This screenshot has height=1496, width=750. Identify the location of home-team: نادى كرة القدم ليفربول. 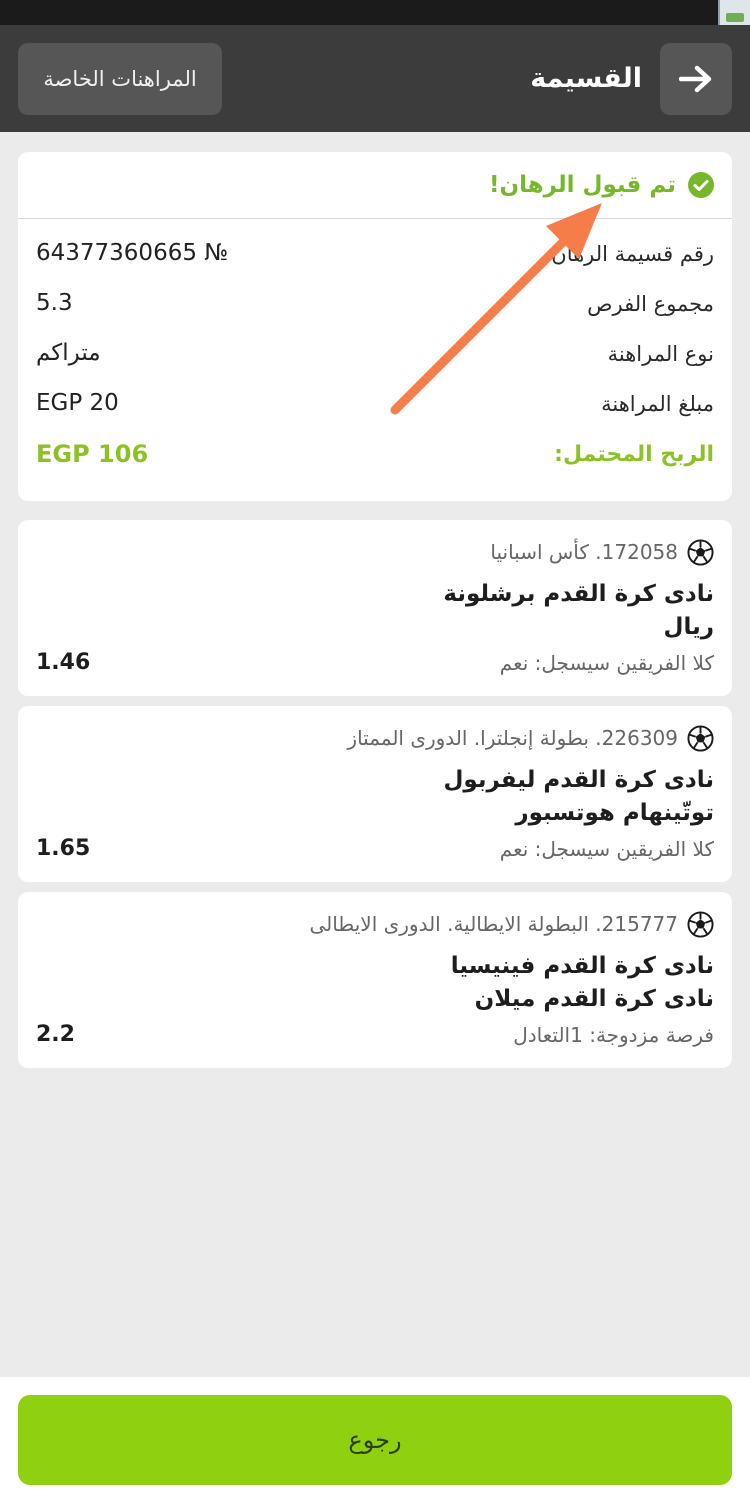
(578, 780).